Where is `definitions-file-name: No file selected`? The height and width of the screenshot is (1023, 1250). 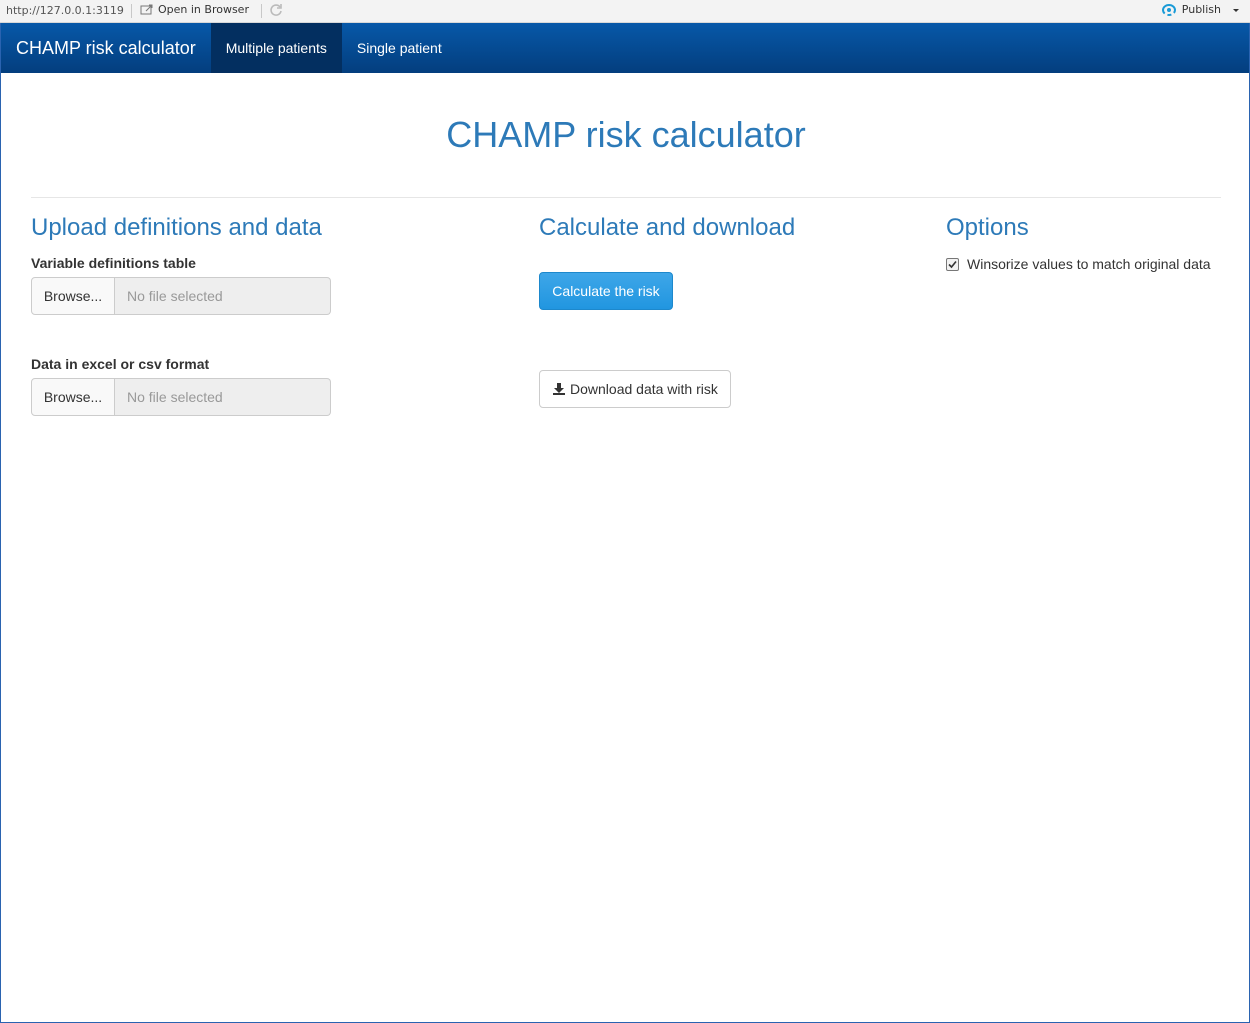
definitions-file-name: No file selected is located at coordinates (223, 296).